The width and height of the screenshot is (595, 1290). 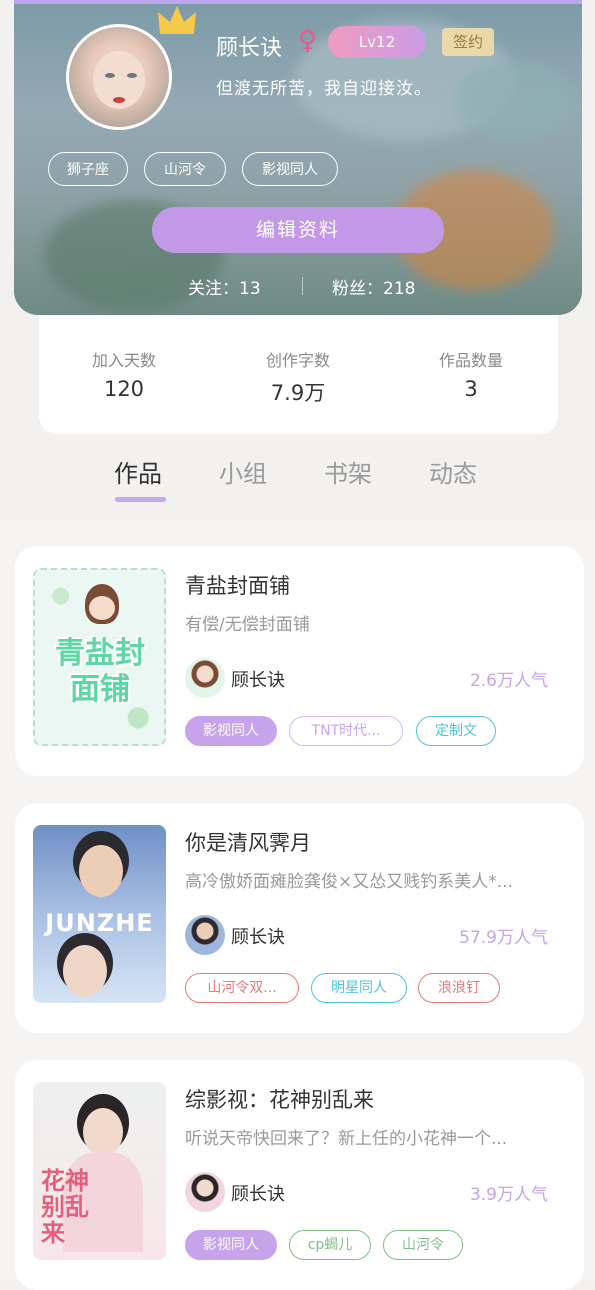 What do you see at coordinates (453, 471) in the screenshot?
I see `tab-activity: 动态` at bounding box center [453, 471].